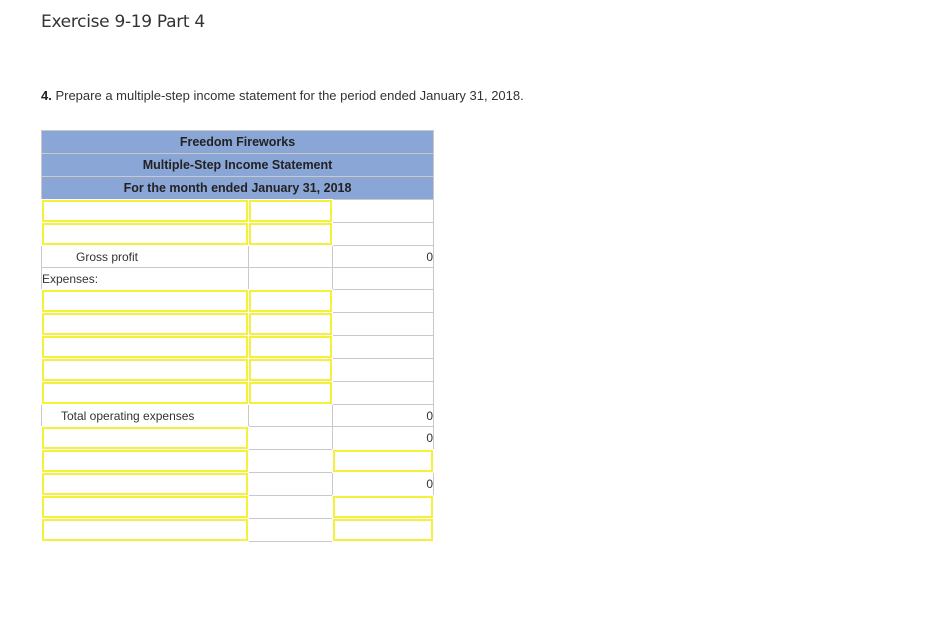 The image size is (930, 626). I want to click on gross-profit-value: 0, so click(383, 256).